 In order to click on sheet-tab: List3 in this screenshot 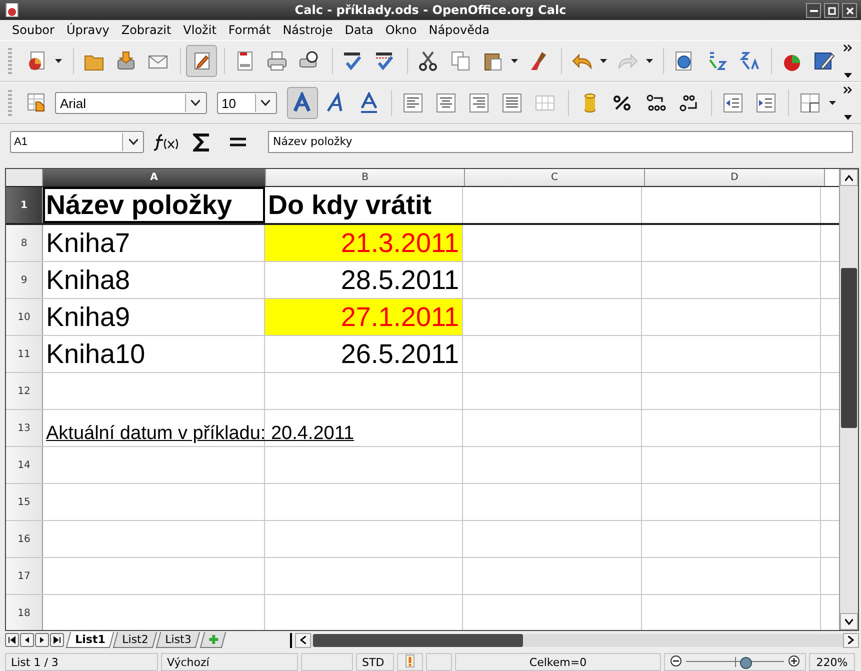, I will do `click(178, 640)`.